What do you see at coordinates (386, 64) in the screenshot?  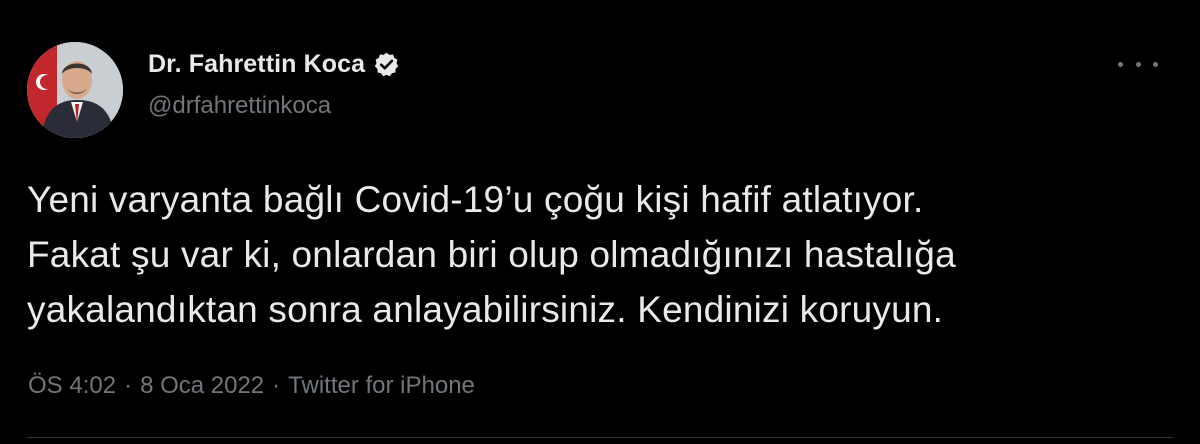 I see `verified-badge-icon` at bounding box center [386, 64].